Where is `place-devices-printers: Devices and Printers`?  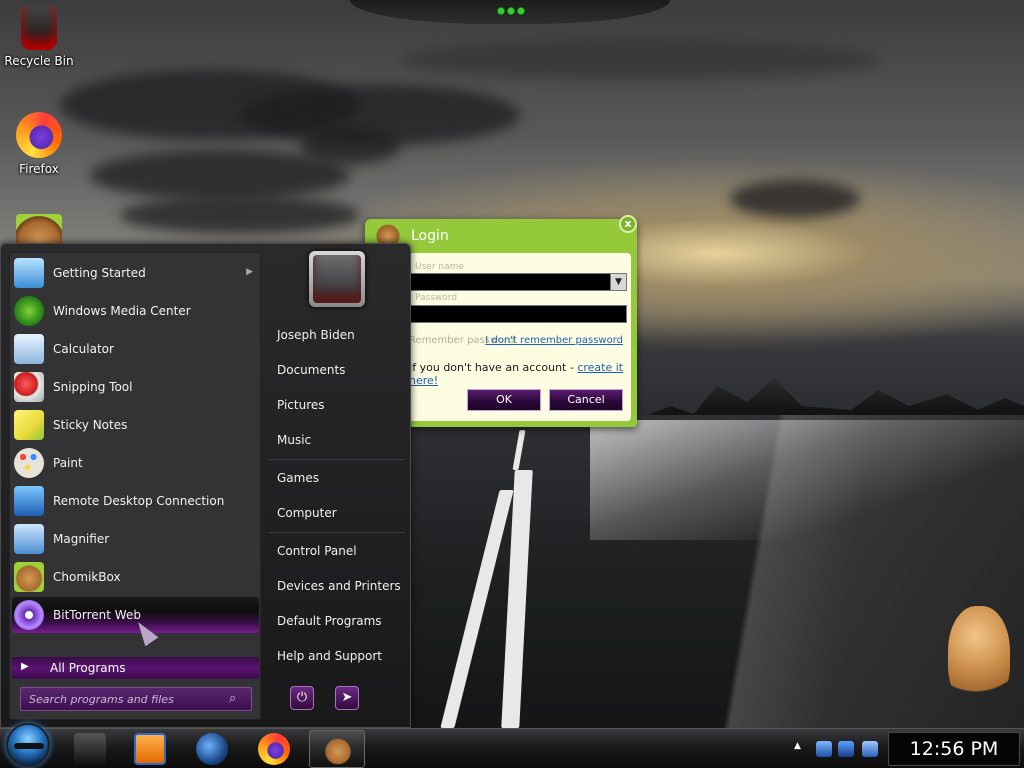 place-devices-printers: Devices and Printers is located at coordinates (337, 586).